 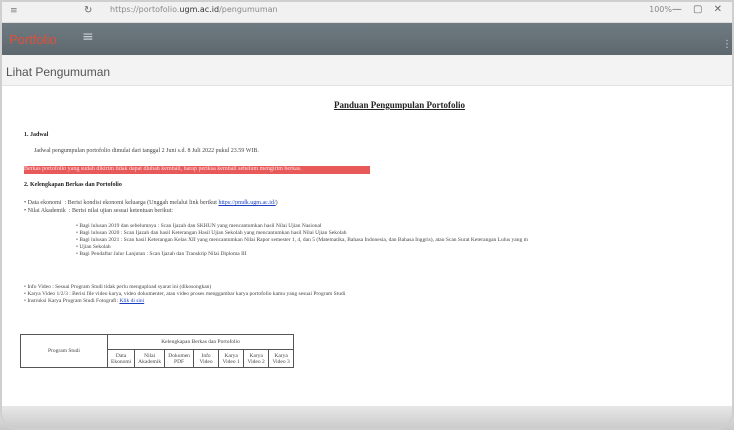 I want to click on more-icon: ⋮, so click(x=727, y=44).